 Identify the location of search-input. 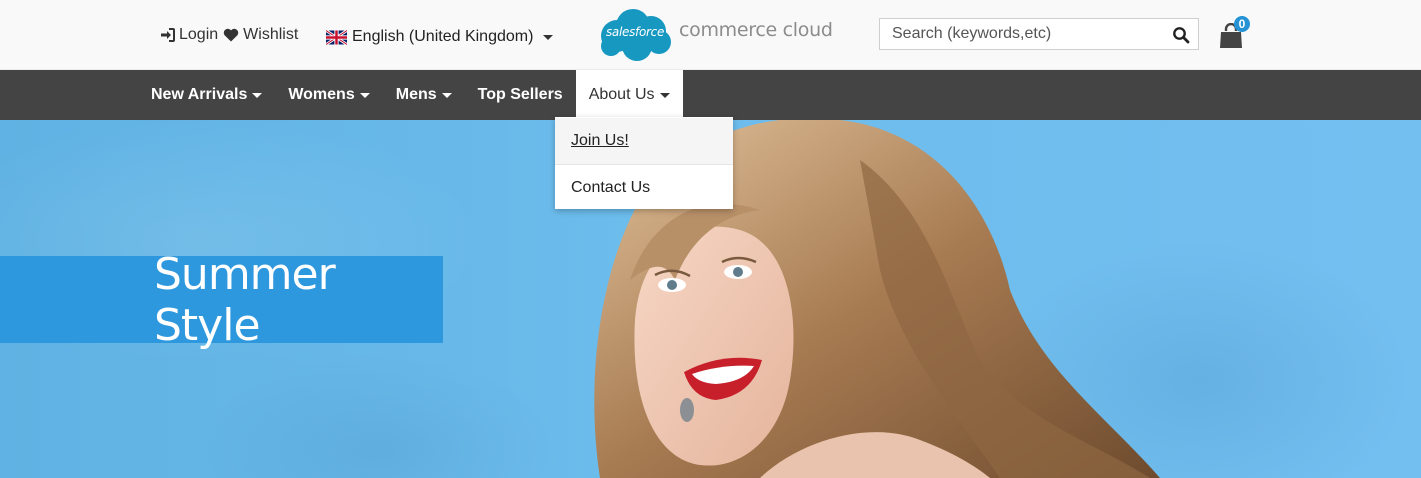
(1020, 34).